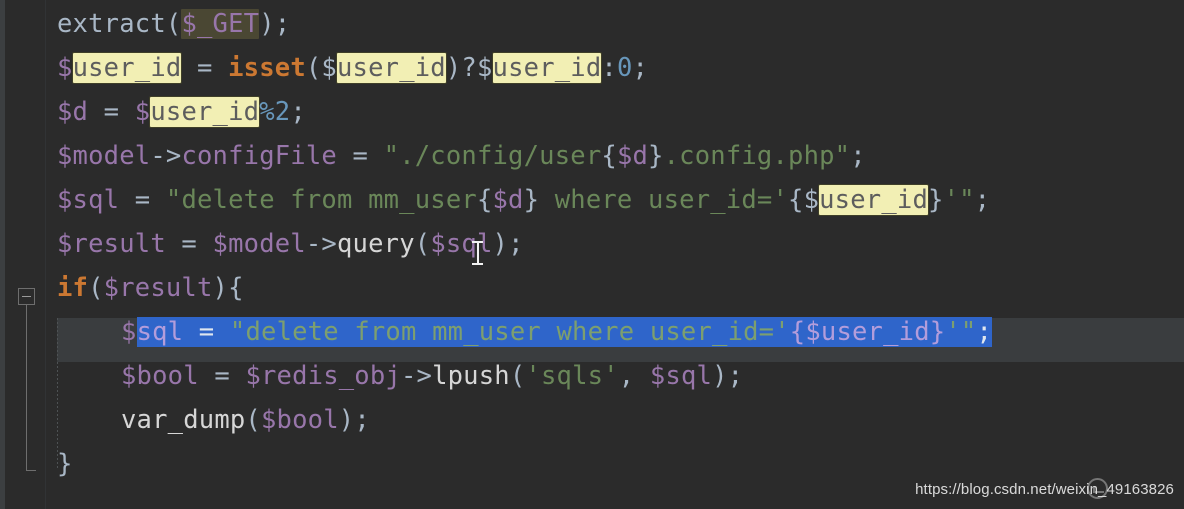 The width and height of the screenshot is (1184, 509). Describe the element at coordinates (73, 288) in the screenshot. I see `token-keyword-if: if` at that location.